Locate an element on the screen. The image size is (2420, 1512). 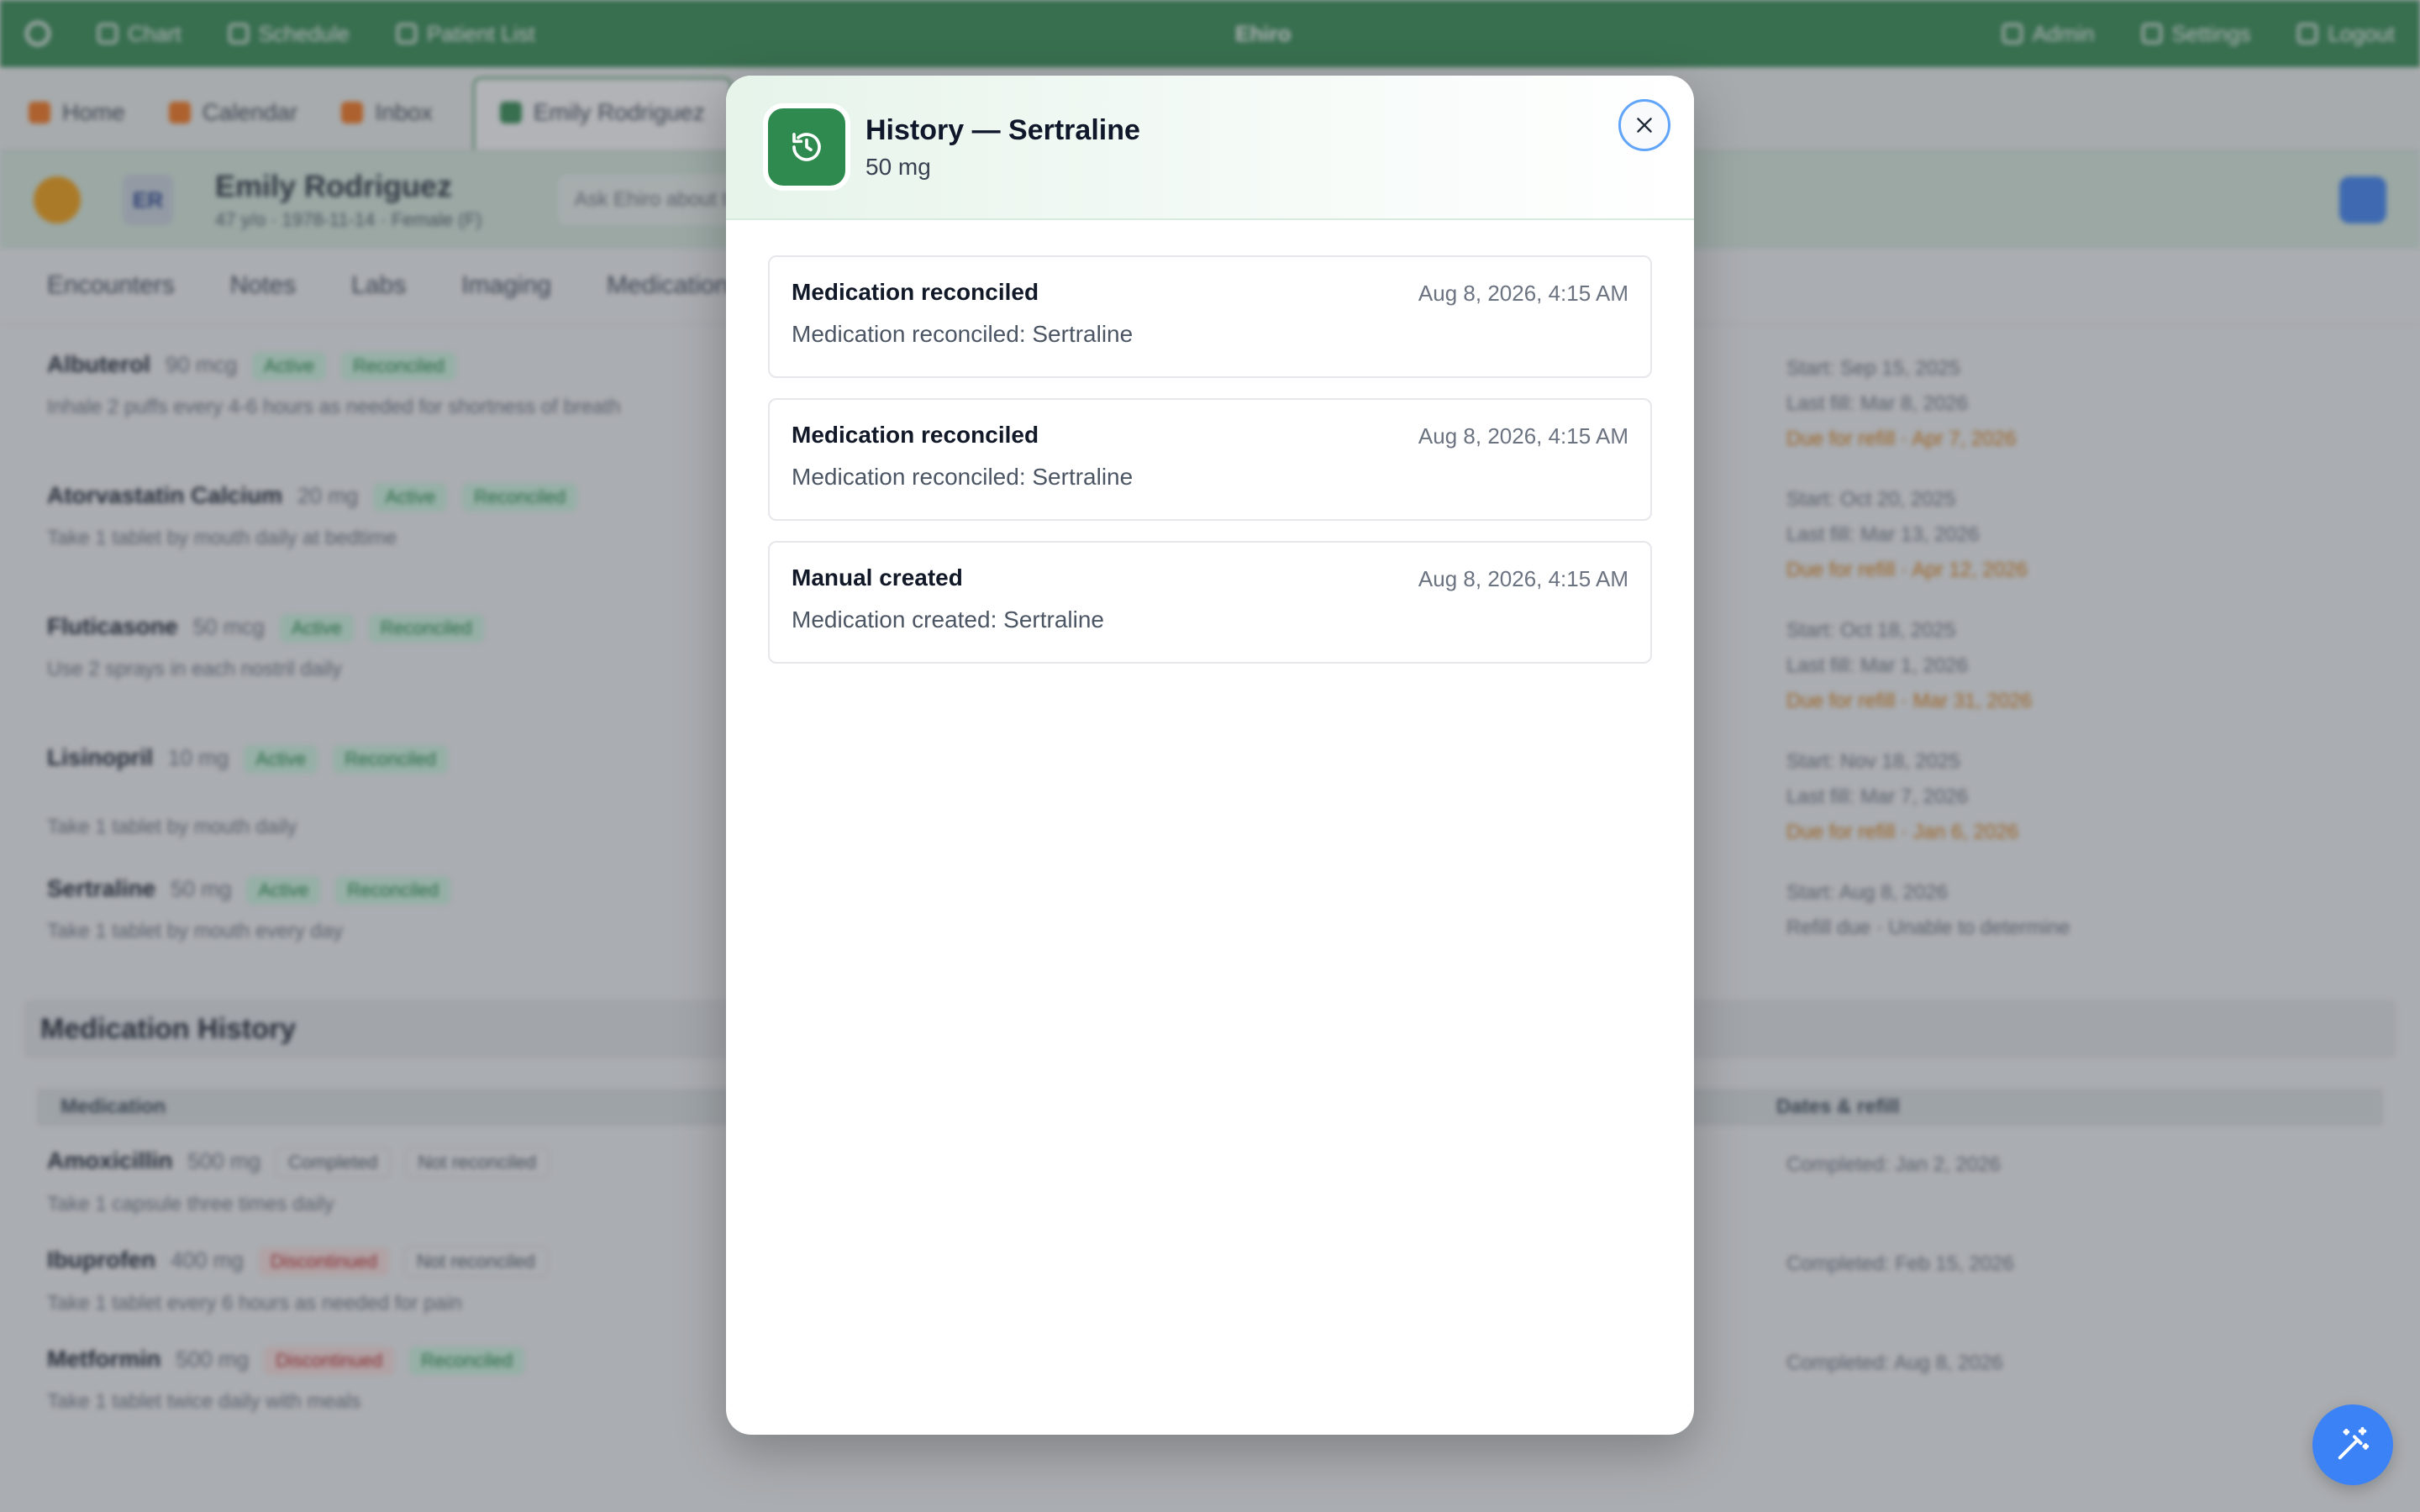
modal-header: History — Sertraline 50 mg is located at coordinates (1210, 148).